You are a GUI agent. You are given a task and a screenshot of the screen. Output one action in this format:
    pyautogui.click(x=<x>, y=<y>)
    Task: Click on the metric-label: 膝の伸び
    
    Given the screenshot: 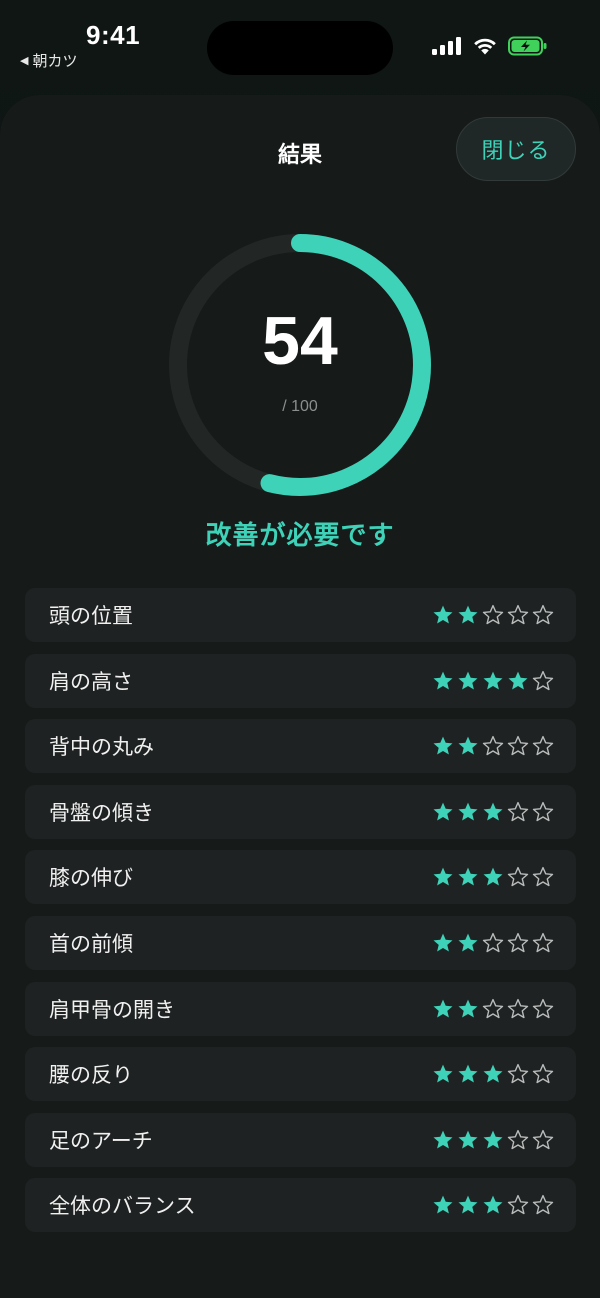 What is the action you would take?
    pyautogui.click(x=91, y=878)
    